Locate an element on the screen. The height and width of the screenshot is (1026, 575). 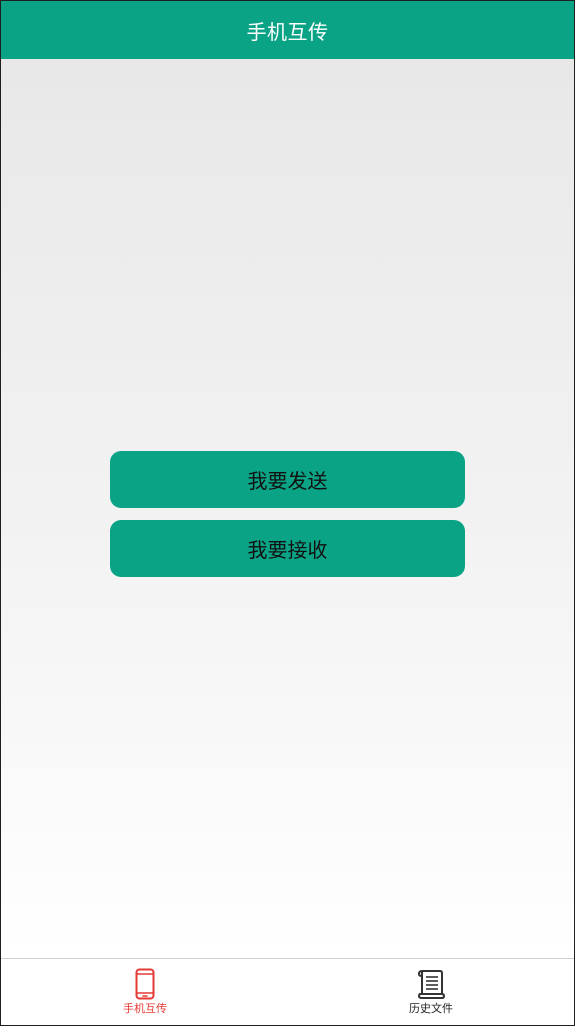
app-bar: 手机互传 is located at coordinates (287, 30).